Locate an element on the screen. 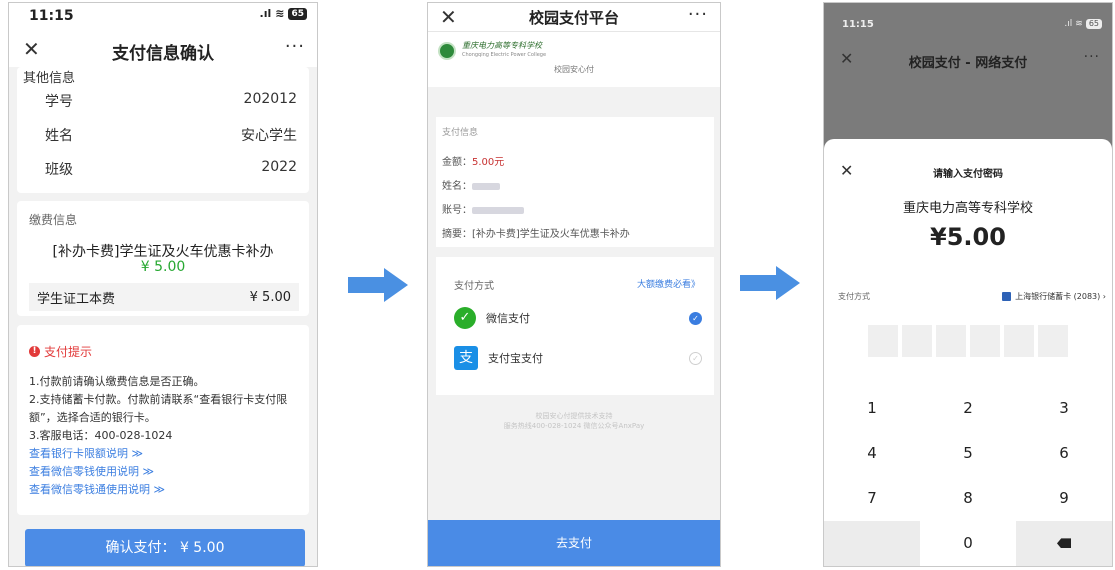  key-1: 1 is located at coordinates (872, 407).